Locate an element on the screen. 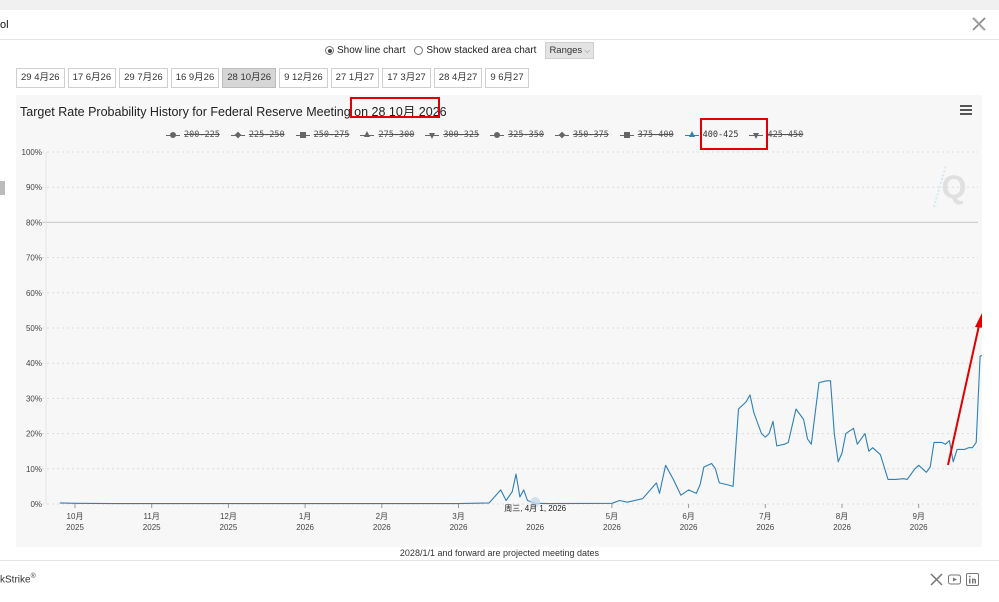 Image resolution: width=999 pixels, height=602 pixels. tooltip-date-label: 周三, 4月 1, 2026 is located at coordinates (535, 508).